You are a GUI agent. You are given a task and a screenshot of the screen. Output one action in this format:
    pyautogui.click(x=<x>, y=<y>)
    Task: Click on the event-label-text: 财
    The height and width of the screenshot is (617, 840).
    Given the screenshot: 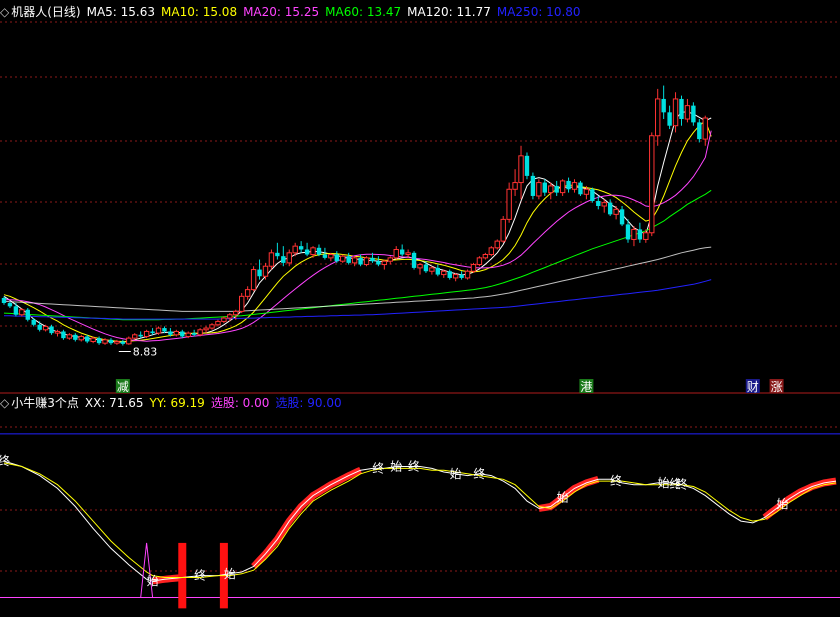 What is the action you would take?
    pyautogui.click(x=753, y=387)
    